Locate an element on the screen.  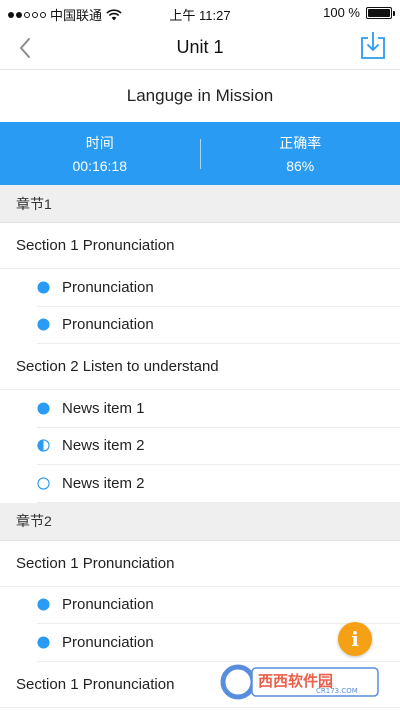
battery-icon is located at coordinates (380, 12).